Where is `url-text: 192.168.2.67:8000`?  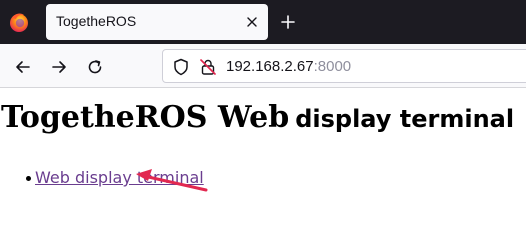 url-text: 192.168.2.67:8000 is located at coordinates (288, 66).